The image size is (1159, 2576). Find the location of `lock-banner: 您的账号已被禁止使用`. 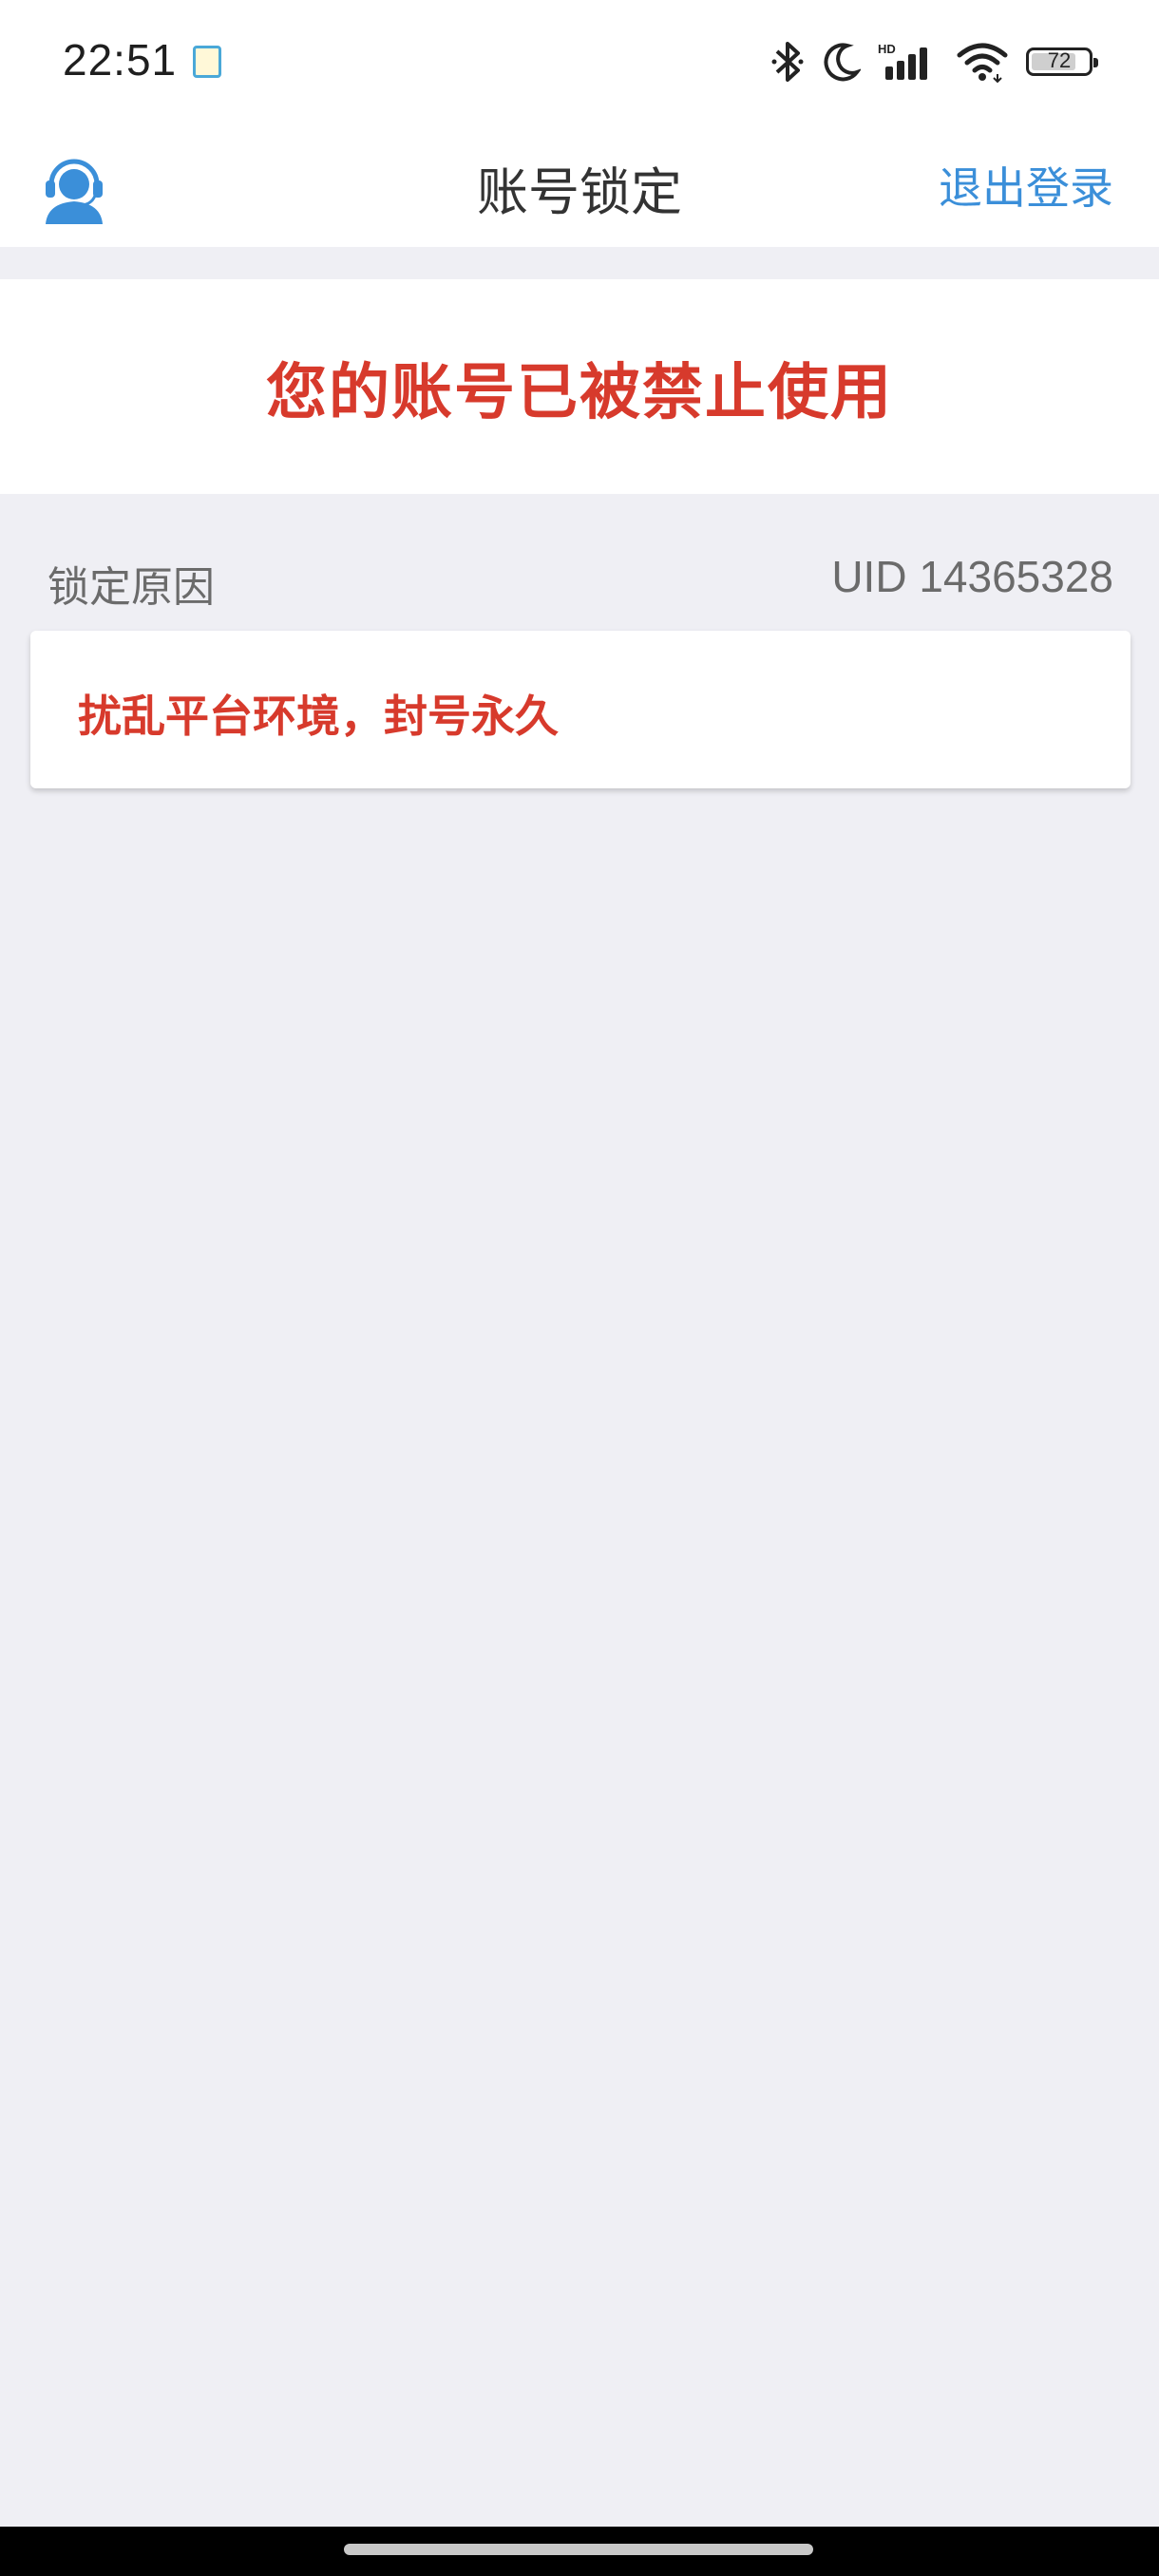

lock-banner: 您的账号已被禁止使用 is located at coordinates (579, 386).